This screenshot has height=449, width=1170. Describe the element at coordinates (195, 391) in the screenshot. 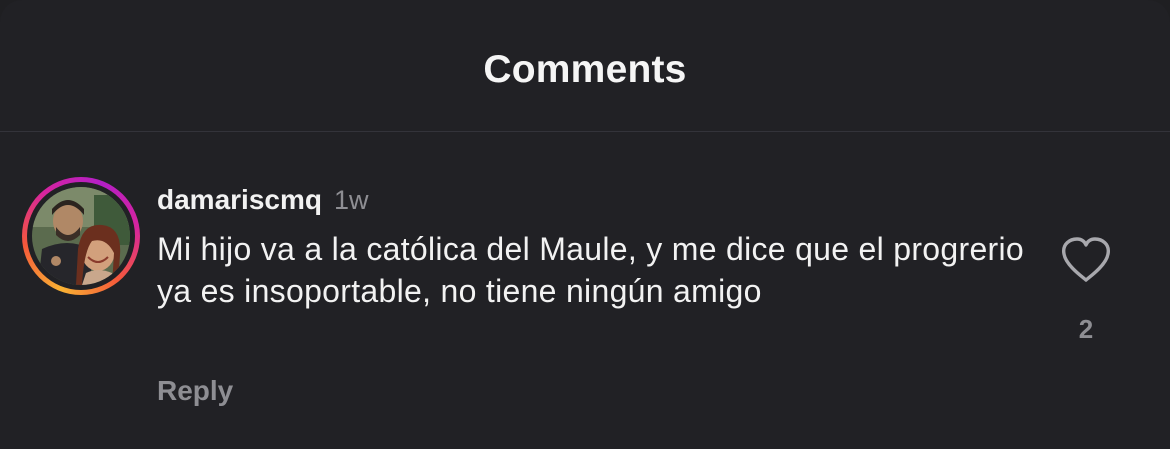

I see `reply-button: Reply` at that location.